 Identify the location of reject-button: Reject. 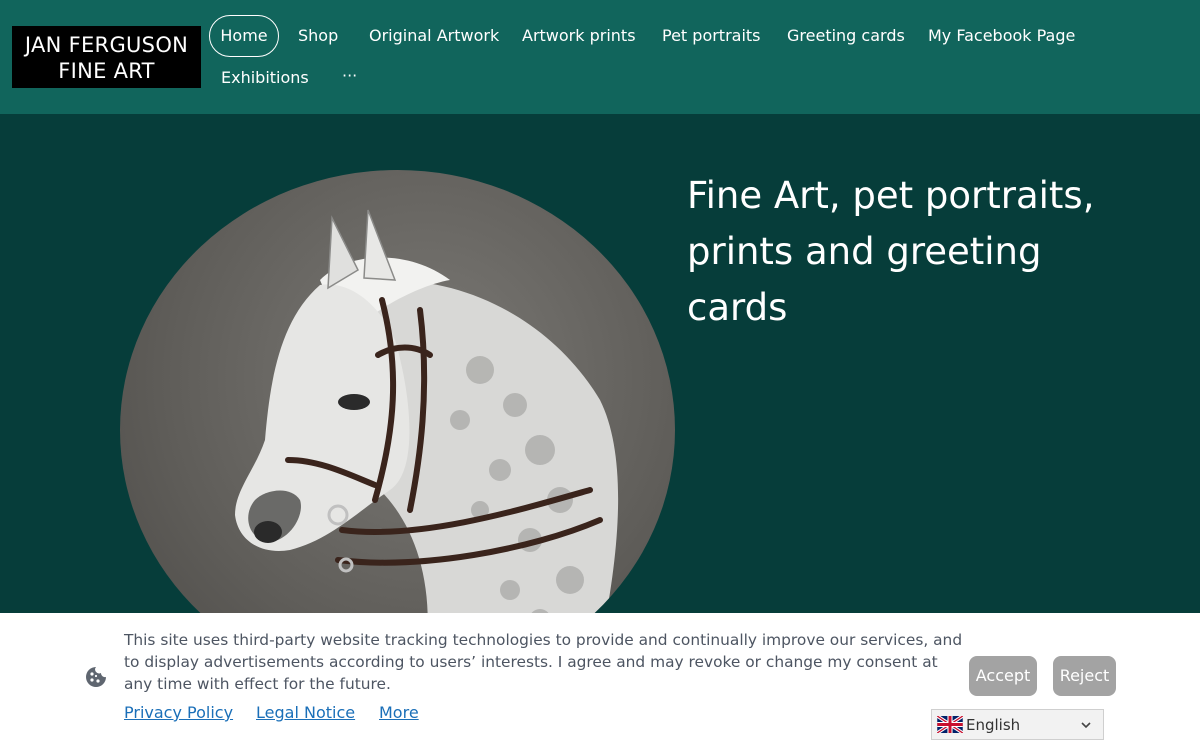
(1084, 676).